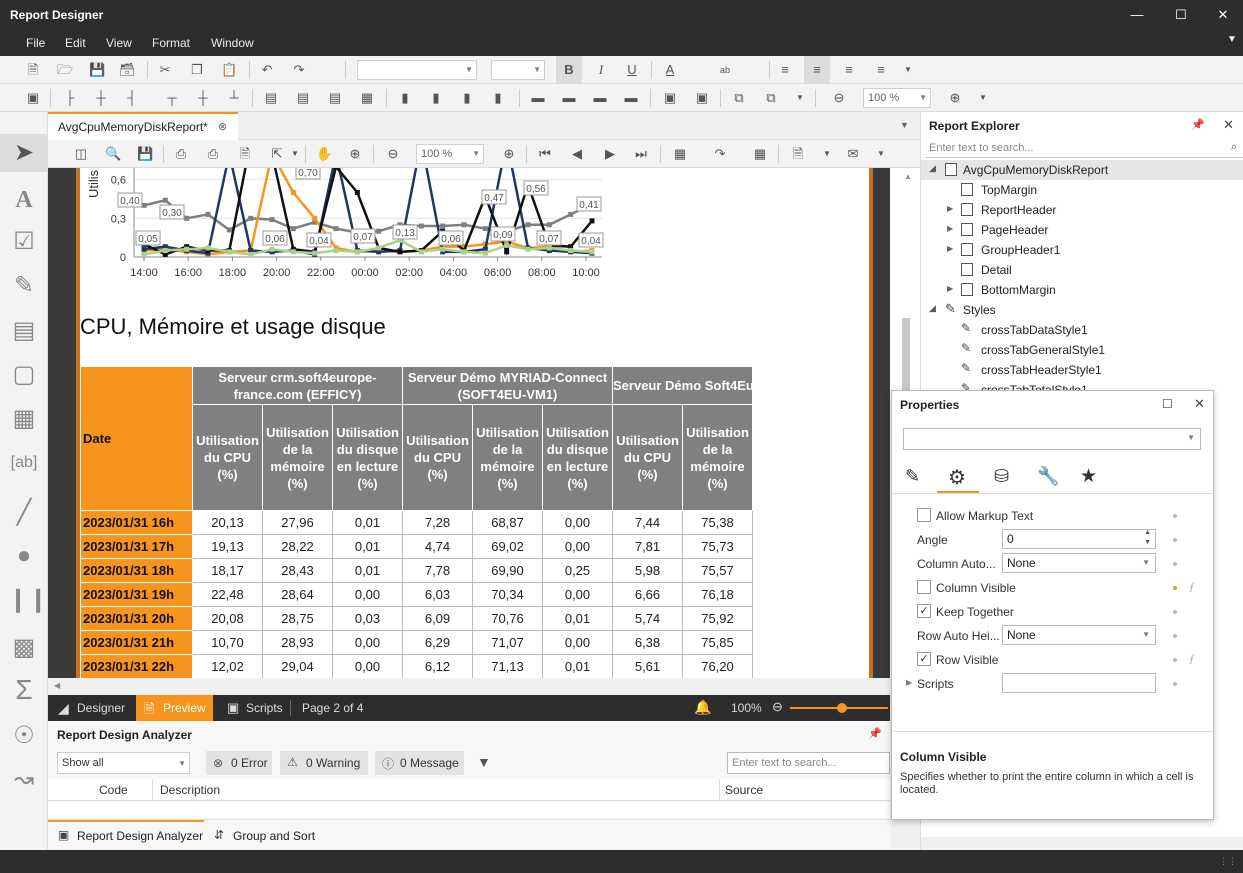 The width and height of the screenshot is (1243, 873). Describe the element at coordinates (33, 70) in the screenshot. I see `new-file-icon: 🗎` at that location.